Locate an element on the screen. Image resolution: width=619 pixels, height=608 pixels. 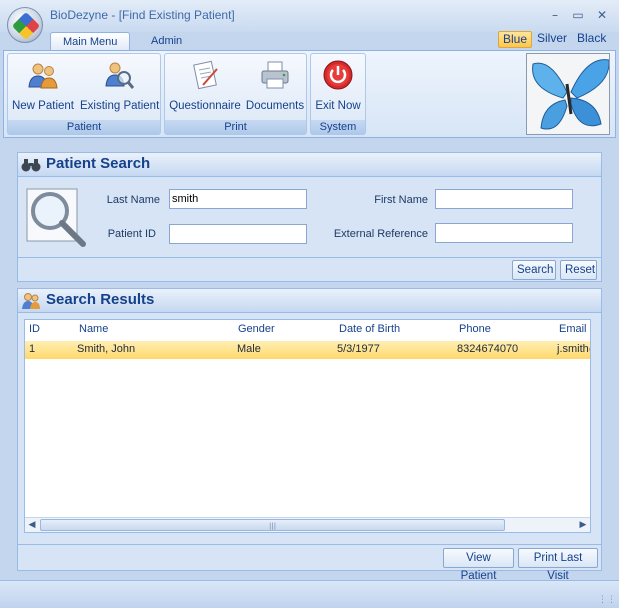
cell-gender: Male is located at coordinates (249, 349).